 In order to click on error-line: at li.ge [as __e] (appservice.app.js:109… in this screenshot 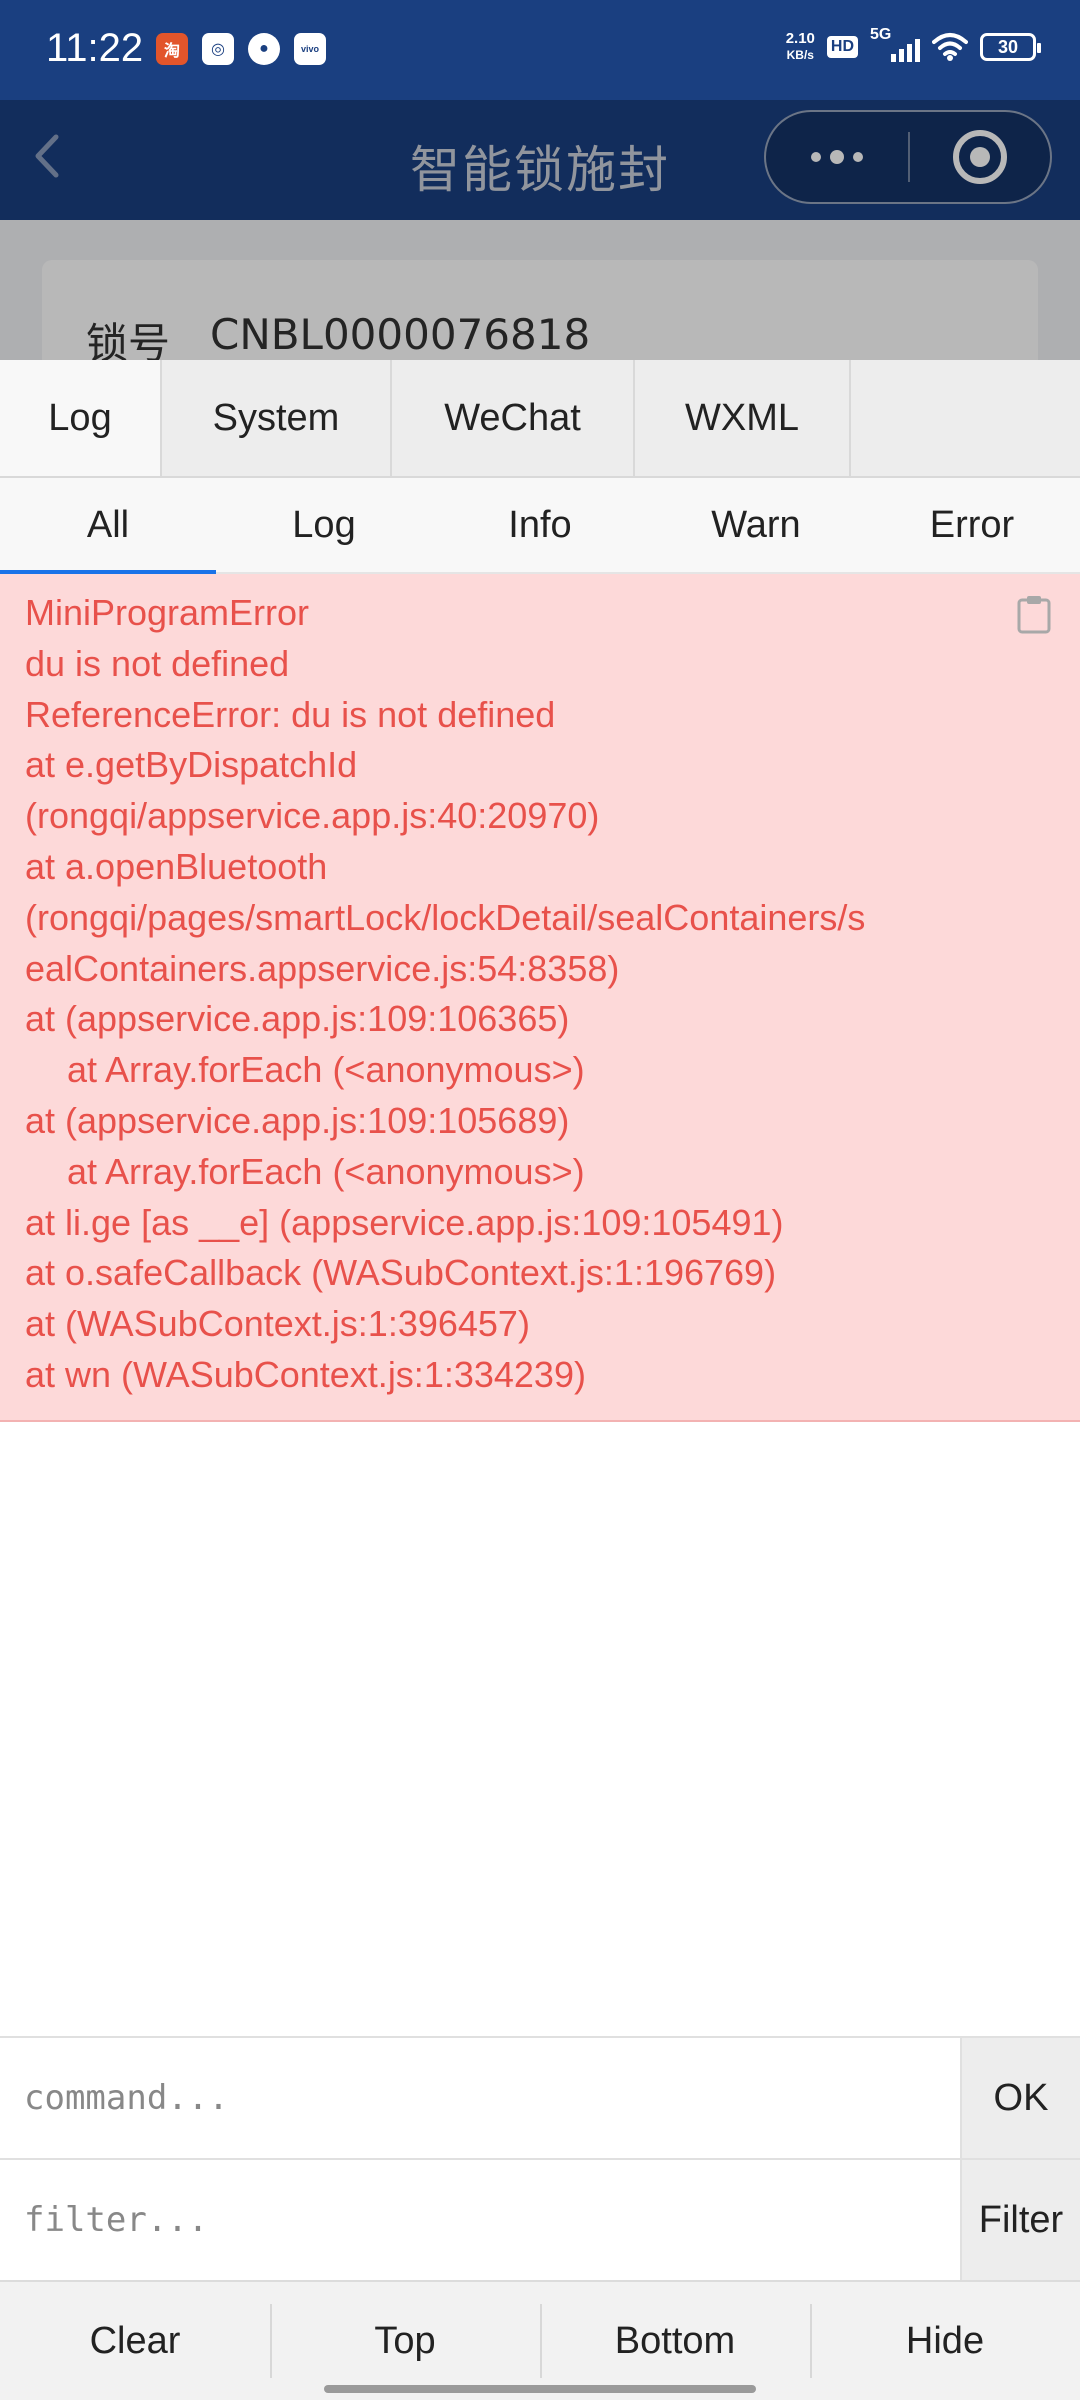, I will do `click(404, 1222)`.